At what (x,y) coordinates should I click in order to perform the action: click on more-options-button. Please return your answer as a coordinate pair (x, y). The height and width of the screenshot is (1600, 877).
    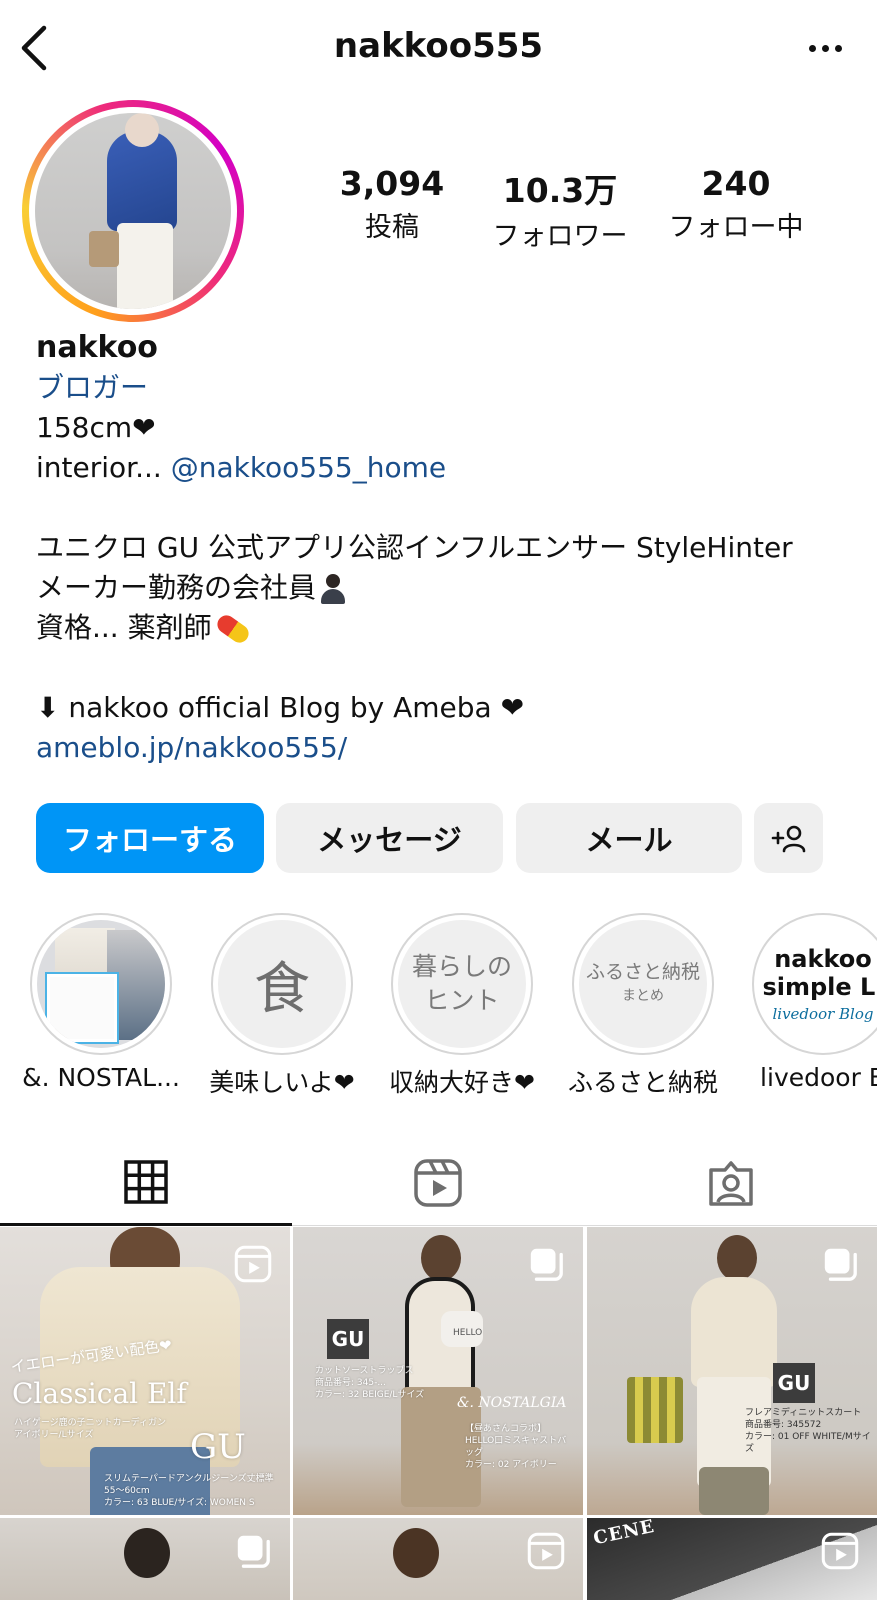
    Looking at the image, I should click on (825, 48).